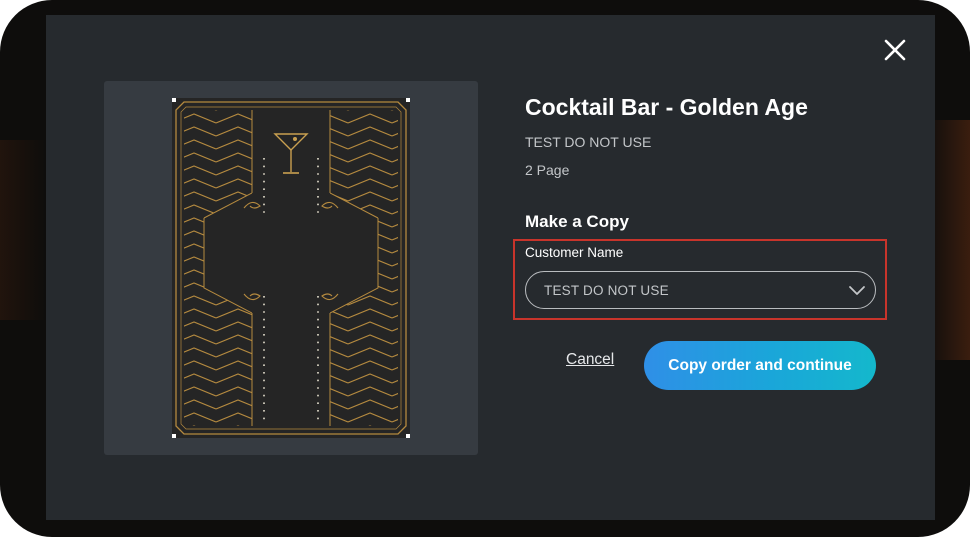 The width and height of the screenshot is (974, 540). What do you see at coordinates (23, 230) in the screenshot?
I see `background-glow-left` at bounding box center [23, 230].